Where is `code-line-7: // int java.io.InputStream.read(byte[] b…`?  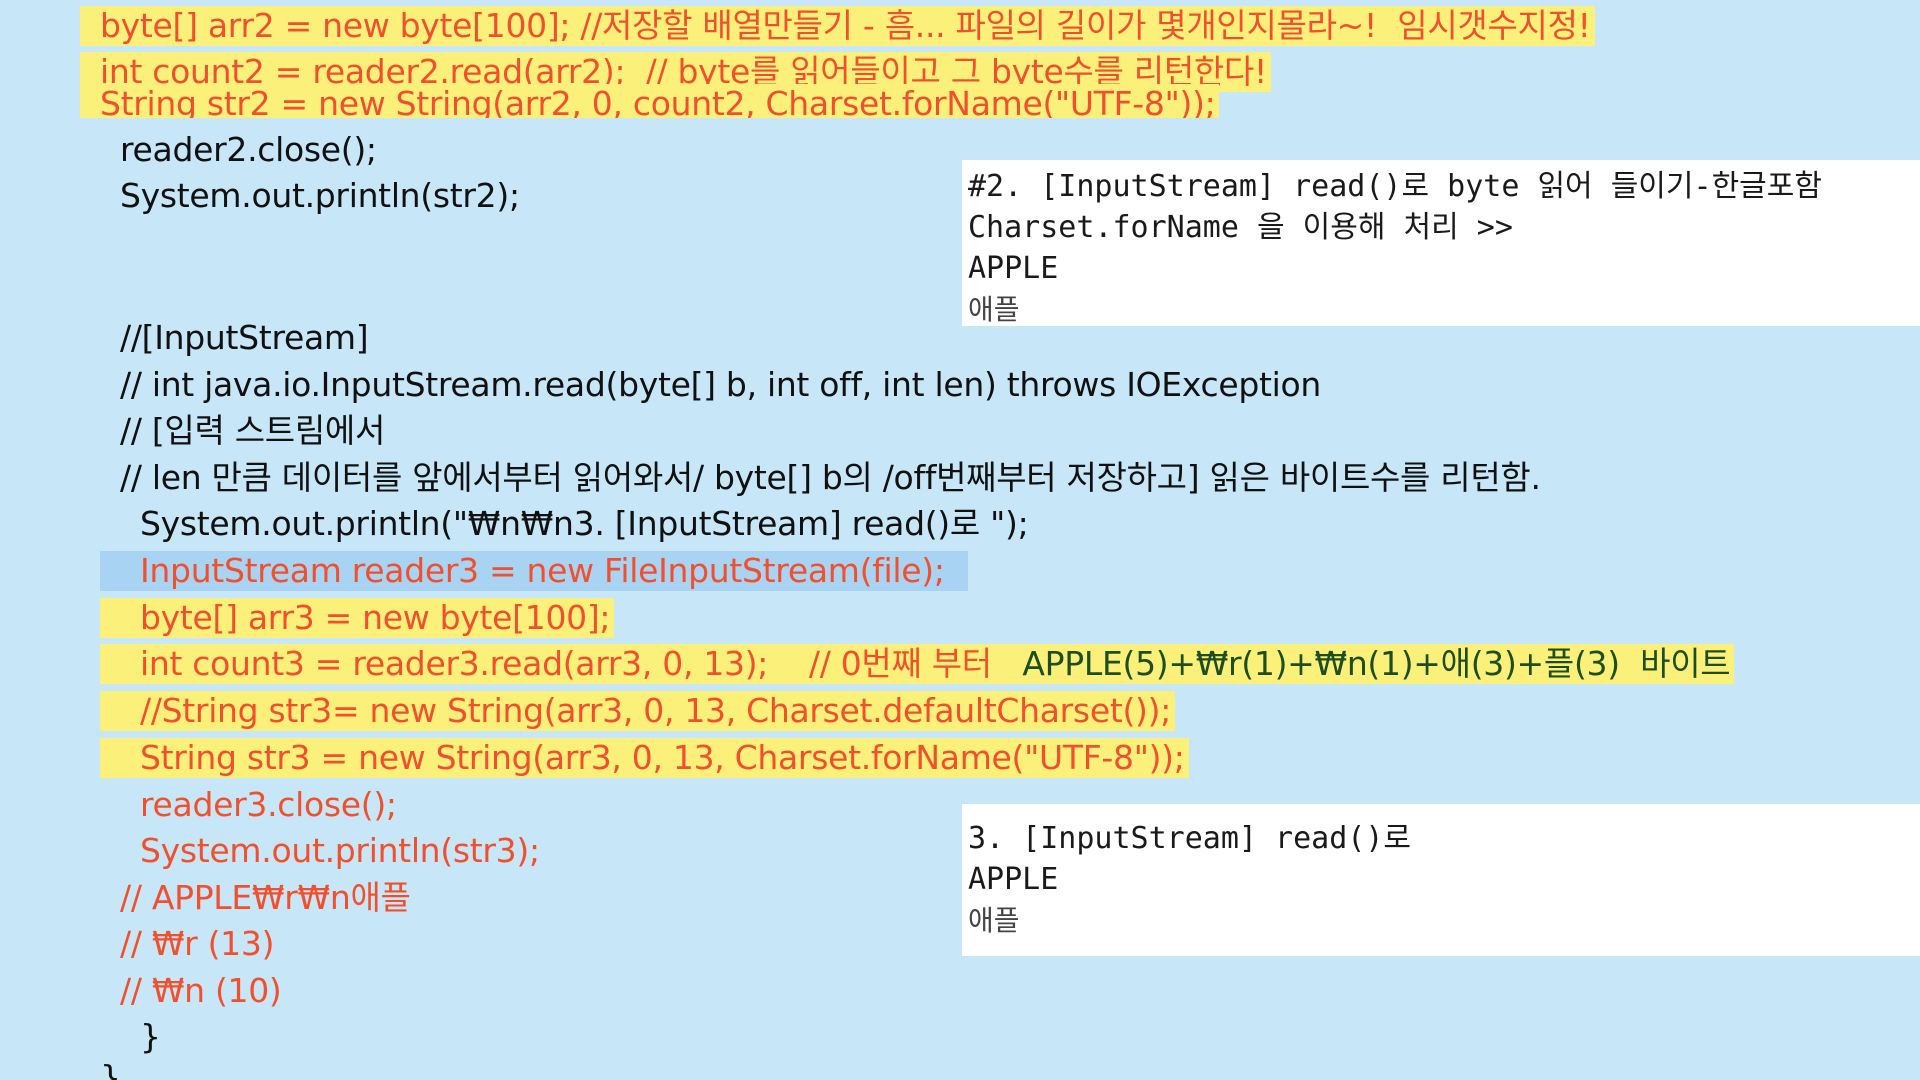
code-line-7: // int java.io.InputStream.read(byte[] b… is located at coordinates (721, 384).